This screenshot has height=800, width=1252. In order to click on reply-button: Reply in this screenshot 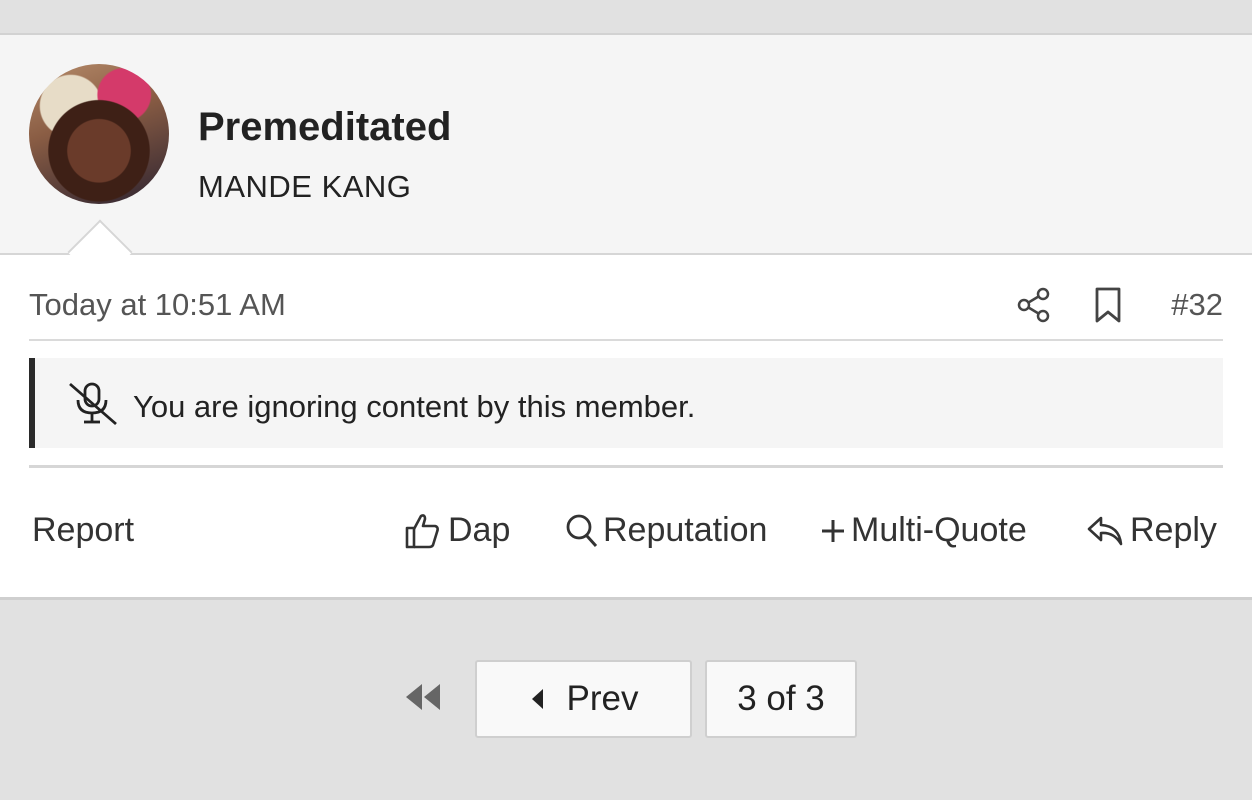, I will do `click(1151, 530)`.